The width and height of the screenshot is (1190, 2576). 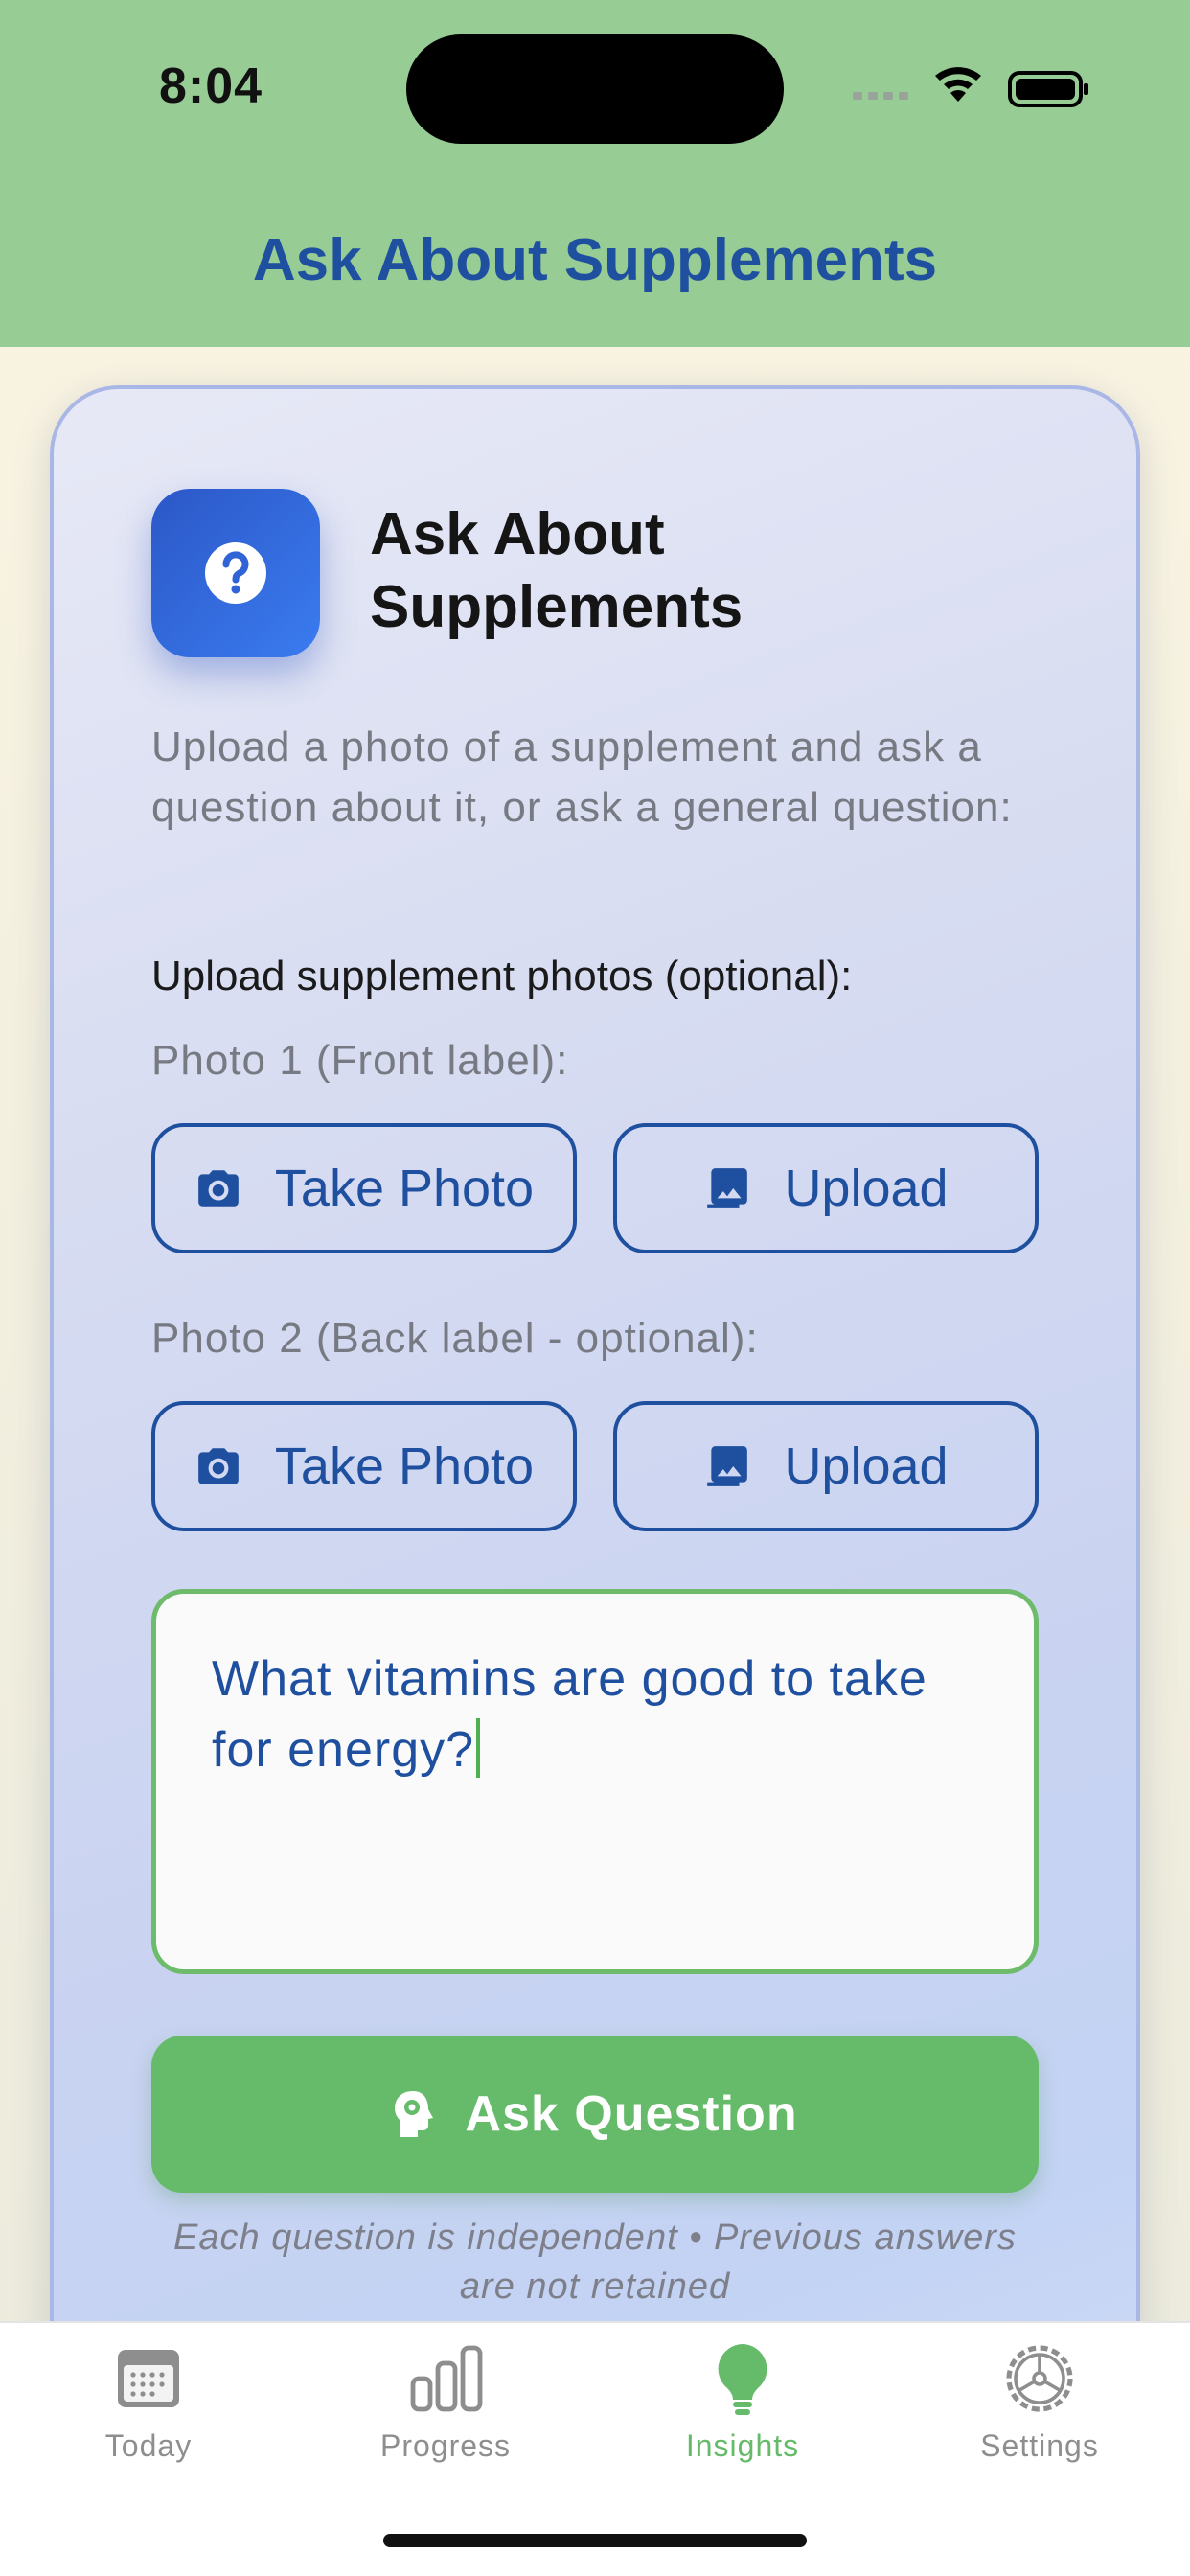 What do you see at coordinates (595, 2540) in the screenshot?
I see `home-indicator` at bounding box center [595, 2540].